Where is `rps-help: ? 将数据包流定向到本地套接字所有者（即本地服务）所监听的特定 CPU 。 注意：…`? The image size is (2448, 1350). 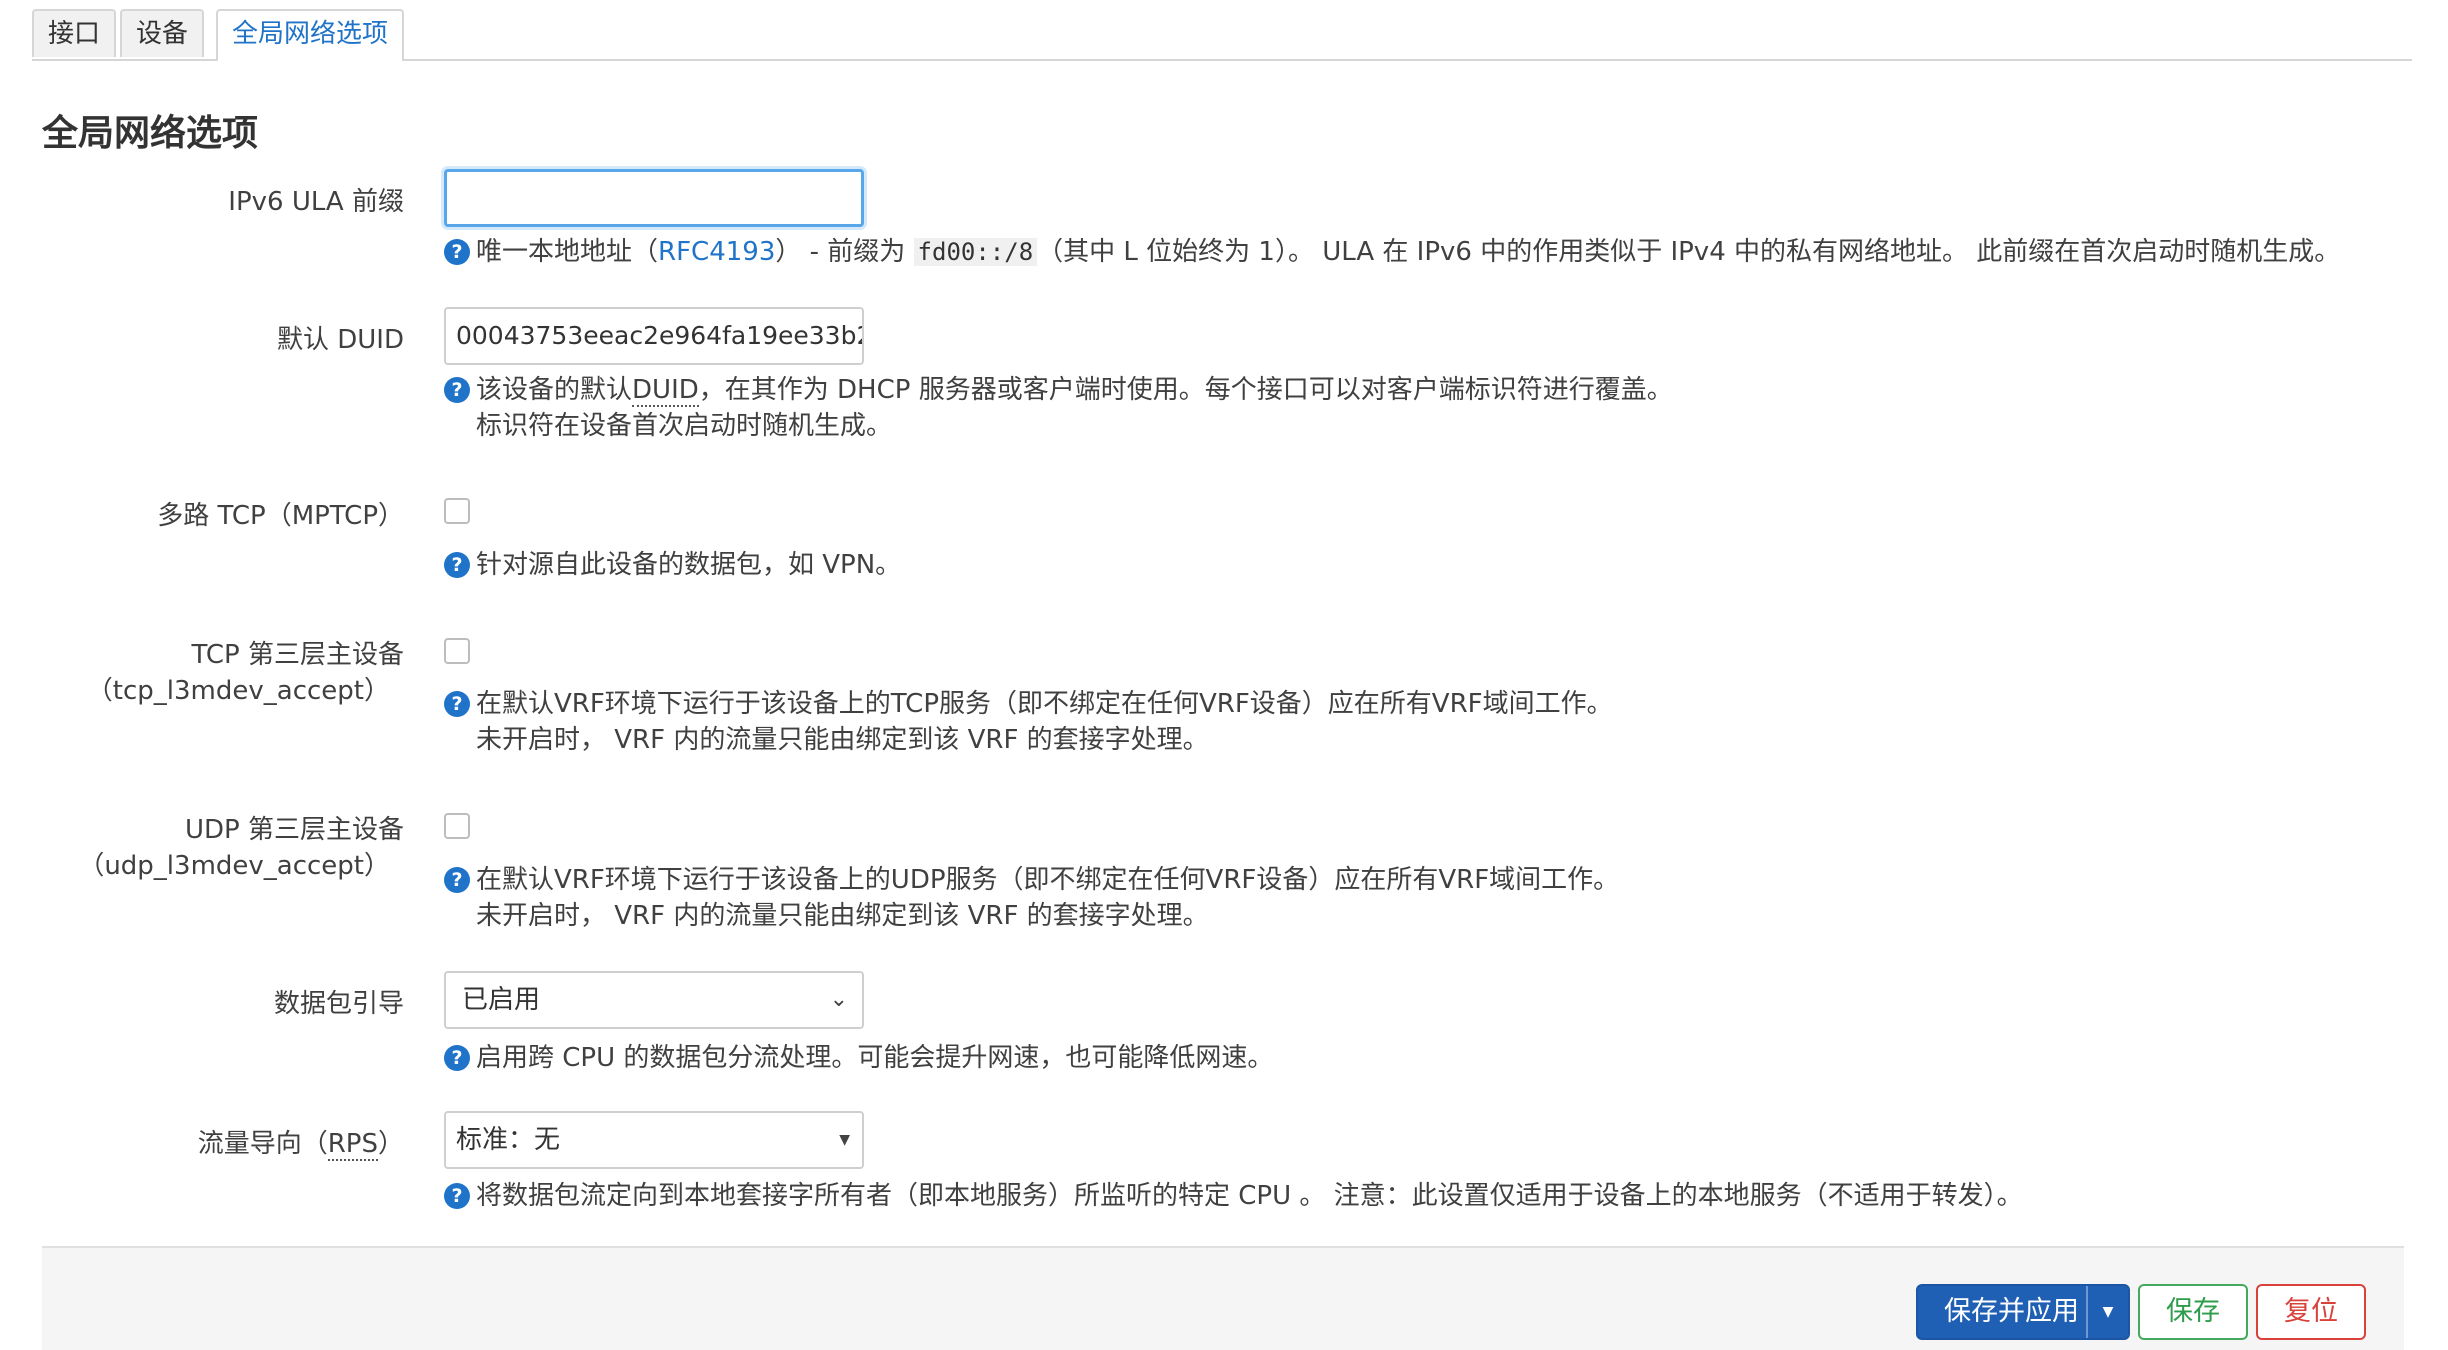
rps-help: ? 将数据包流定向到本地套接字所有者（即本地服务）所监听的特定 CPU 。 注意：… is located at coordinates (1233, 1196).